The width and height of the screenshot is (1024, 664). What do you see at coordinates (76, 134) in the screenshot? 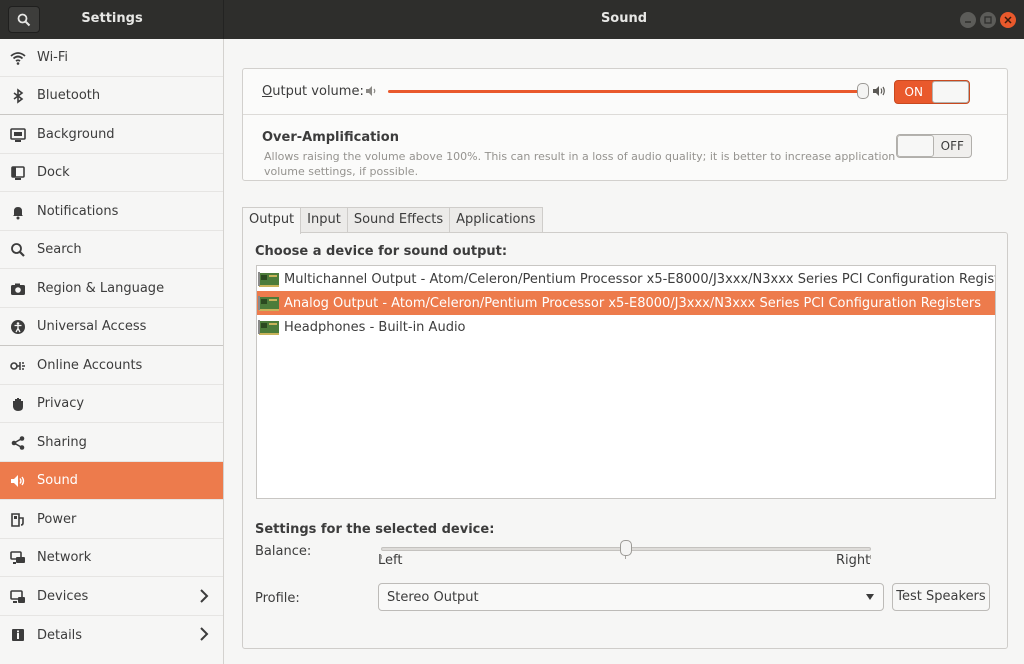
I see `sidebar-item-label: Background` at bounding box center [76, 134].